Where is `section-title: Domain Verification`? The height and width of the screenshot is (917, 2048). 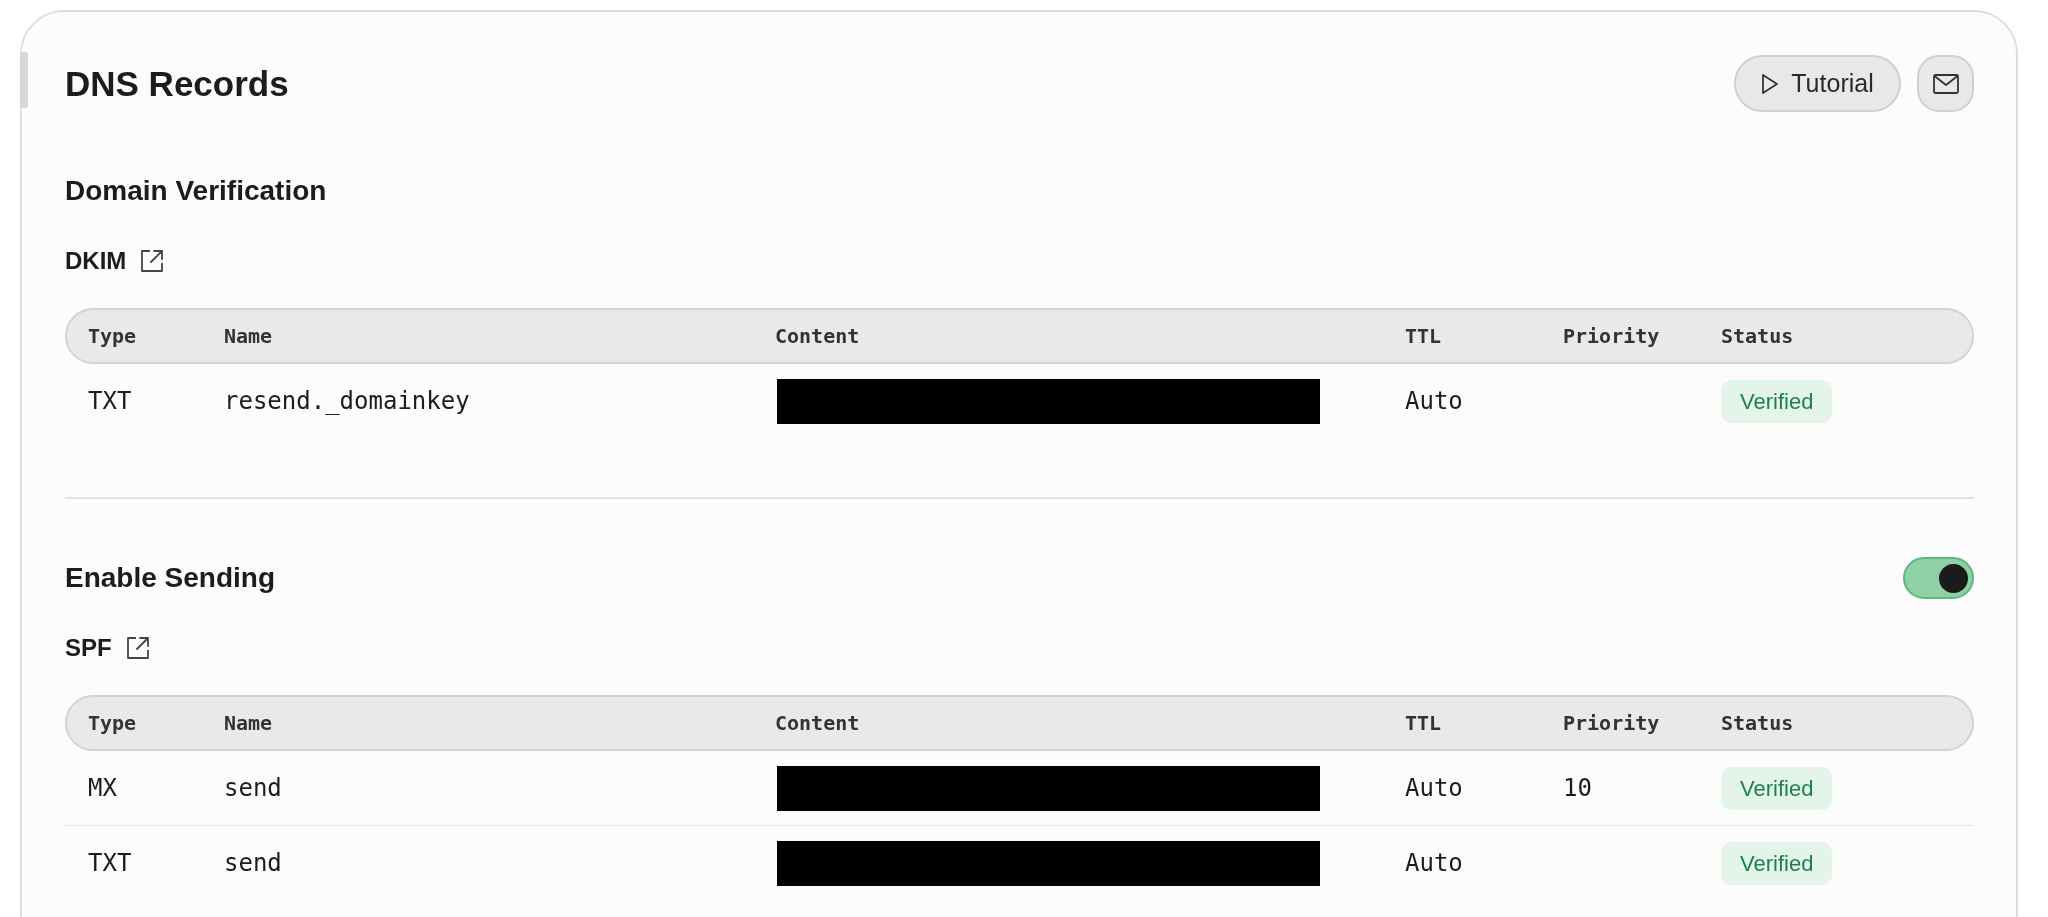 section-title: Domain Verification is located at coordinates (196, 191).